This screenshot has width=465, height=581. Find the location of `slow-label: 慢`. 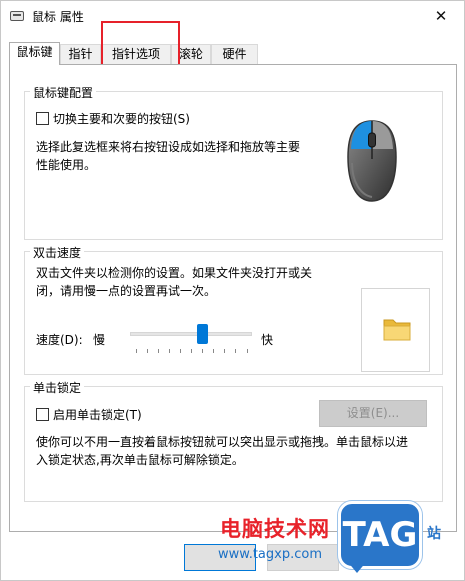

slow-label: 慢 is located at coordinates (99, 340).